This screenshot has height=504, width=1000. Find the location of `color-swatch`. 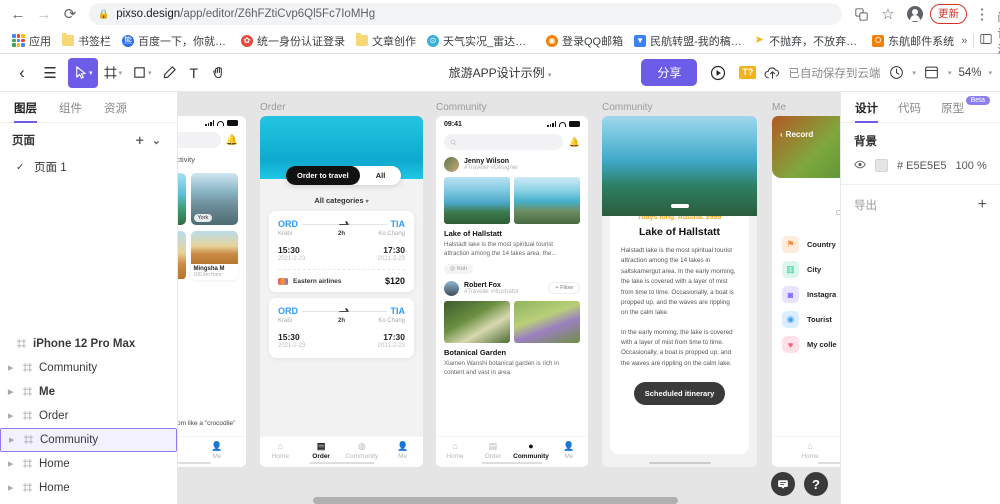

color-swatch is located at coordinates (881, 165).